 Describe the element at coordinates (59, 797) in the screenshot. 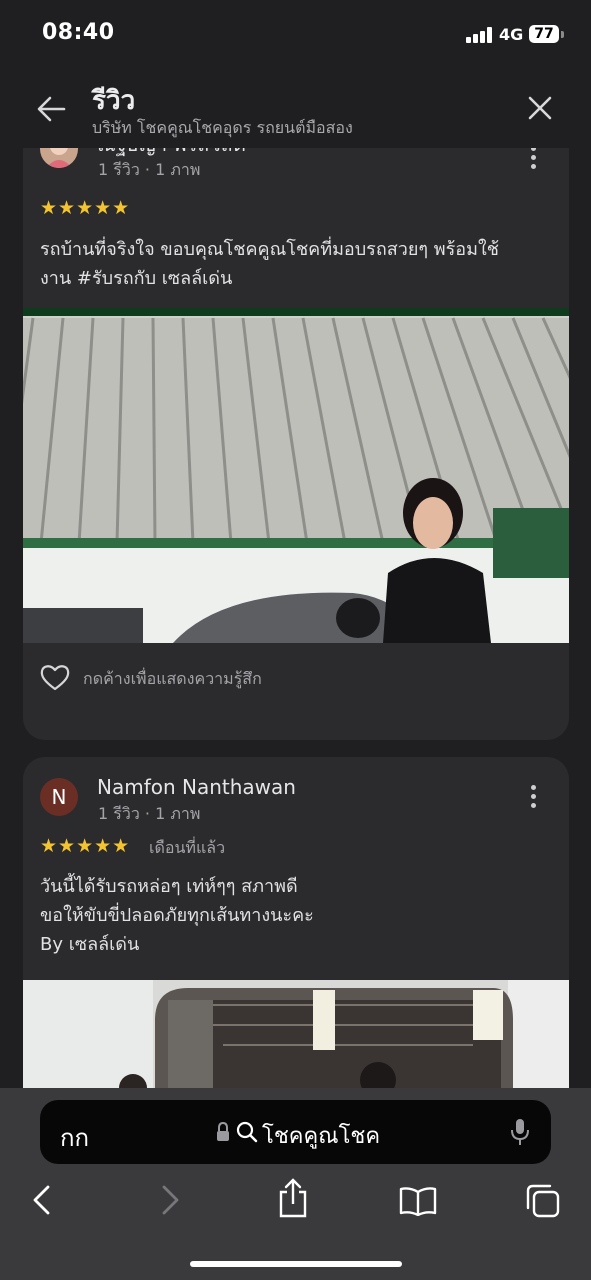

I see `reviewer-avatar: N` at that location.